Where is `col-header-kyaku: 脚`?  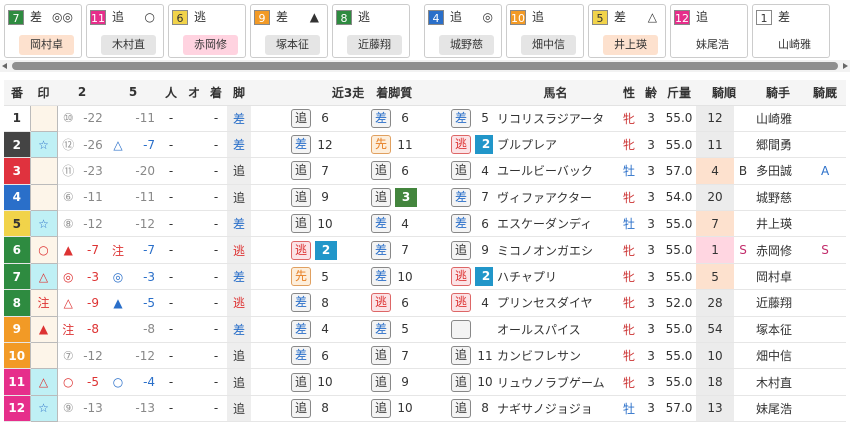
col-header-kyaku: 脚 is located at coordinates (239, 93).